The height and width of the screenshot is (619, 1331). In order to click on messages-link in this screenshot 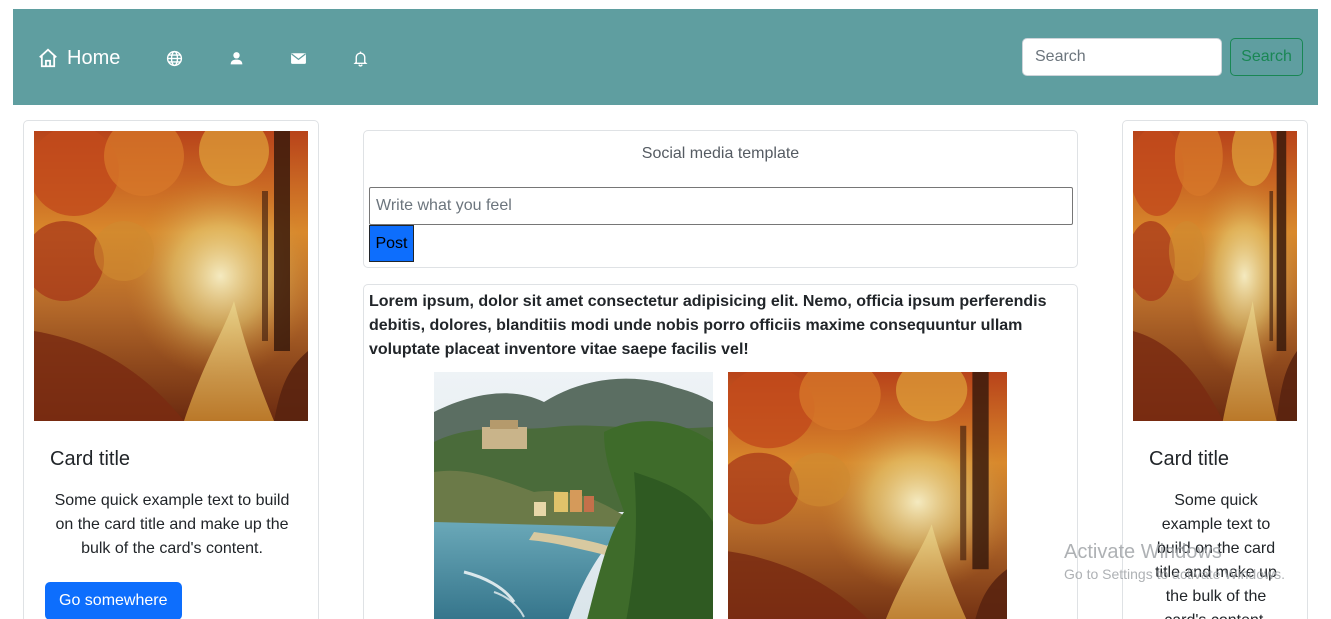, I will do `click(298, 58)`.